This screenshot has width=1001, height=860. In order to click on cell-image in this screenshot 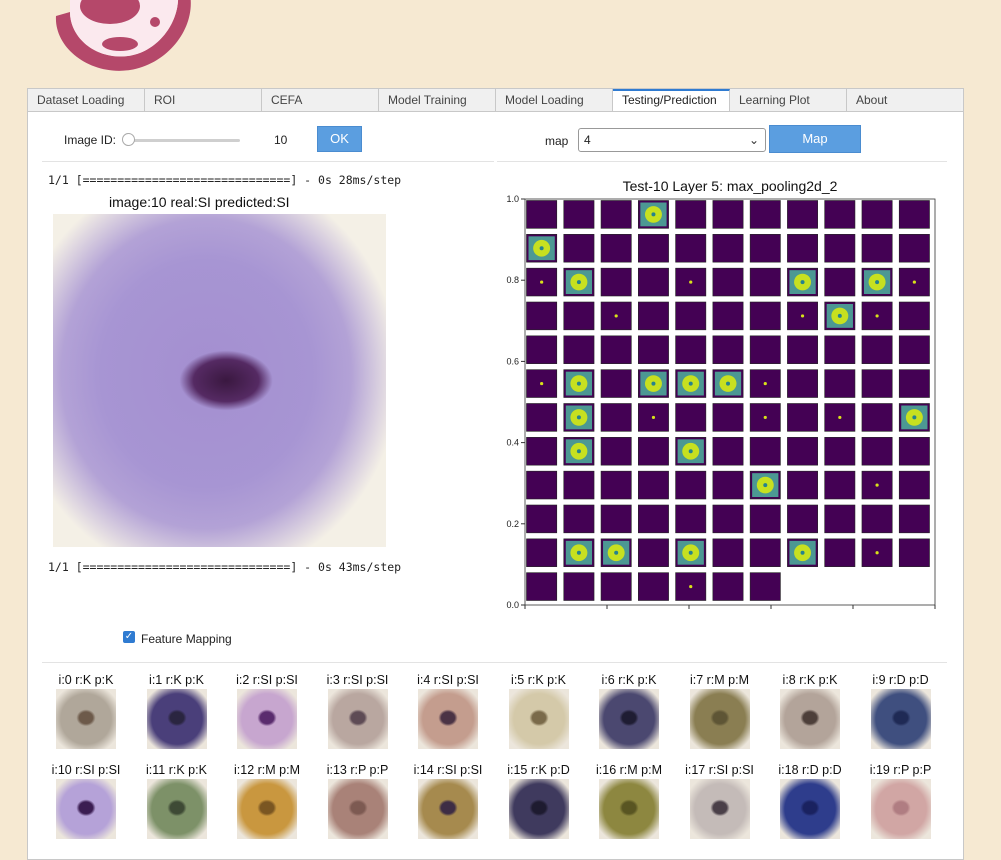, I will do `click(219, 380)`.